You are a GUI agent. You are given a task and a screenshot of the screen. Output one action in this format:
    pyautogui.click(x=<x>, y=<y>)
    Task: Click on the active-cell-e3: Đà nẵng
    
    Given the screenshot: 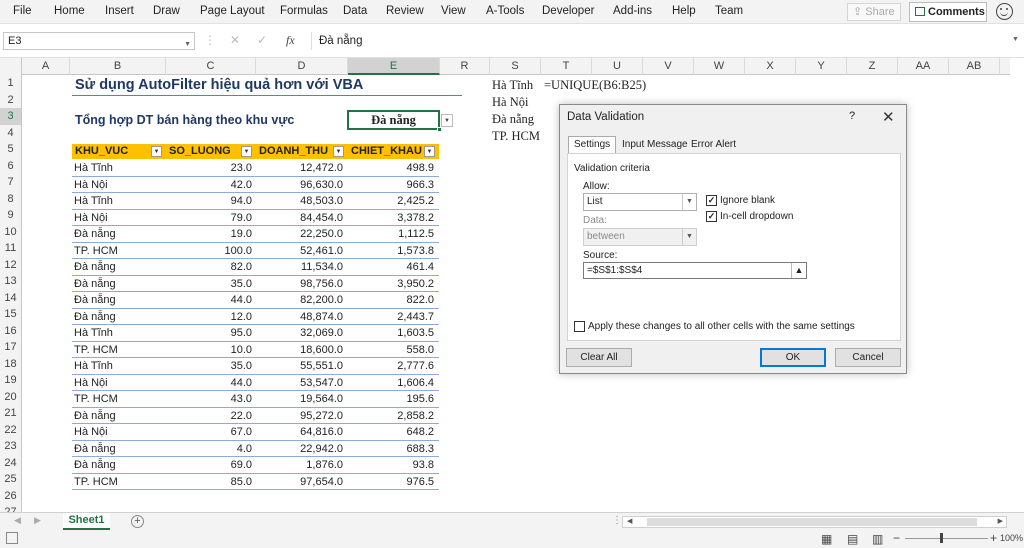 What is the action you would take?
    pyautogui.click(x=393, y=120)
    